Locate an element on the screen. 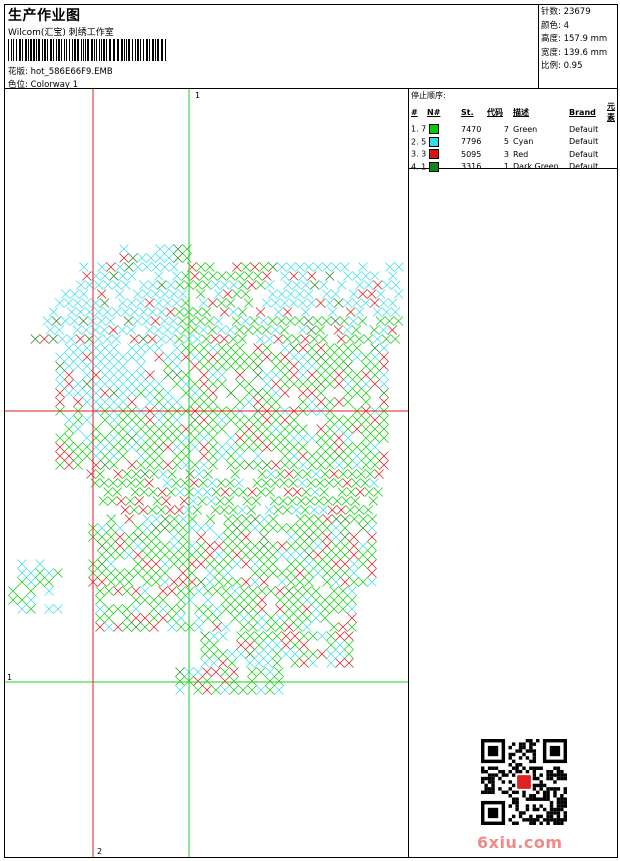  stitch-count-cell: 3316 is located at coordinates (471, 167).